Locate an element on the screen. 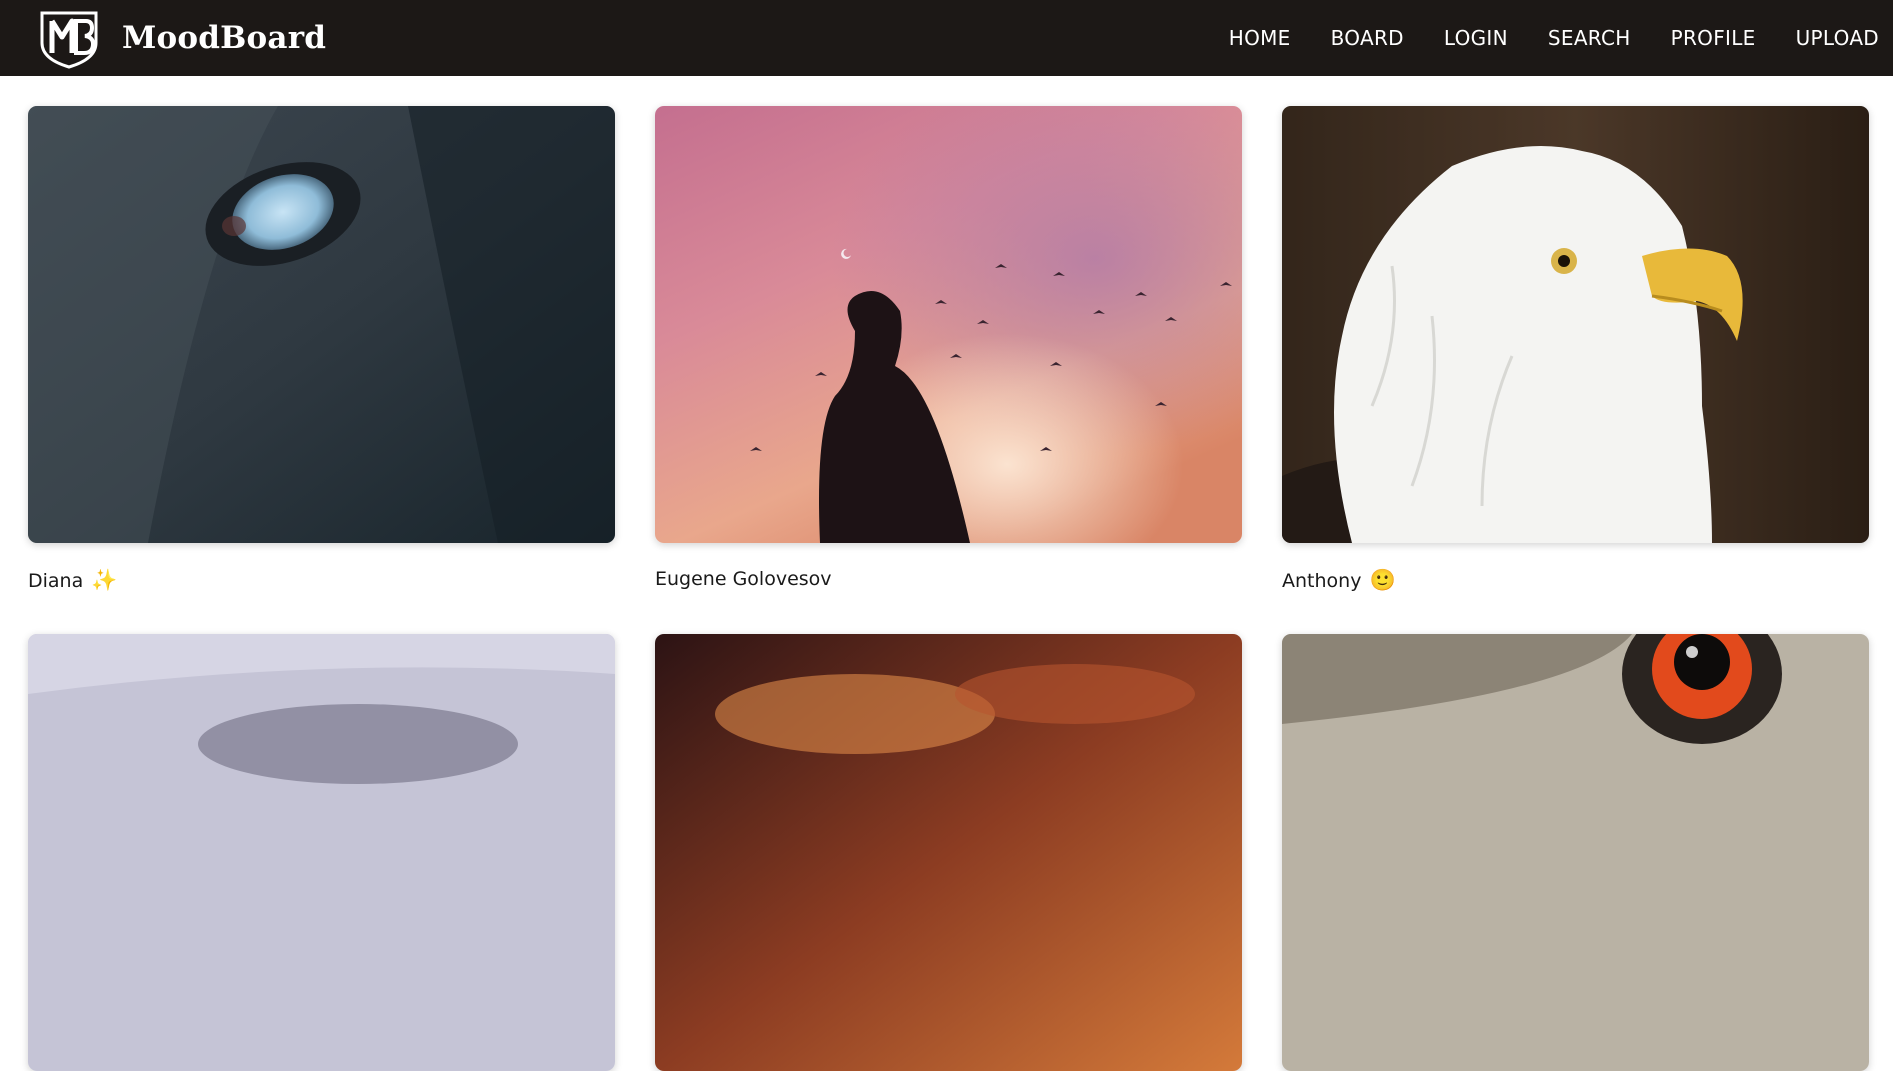  author-name: Anthony is located at coordinates (1321, 581).